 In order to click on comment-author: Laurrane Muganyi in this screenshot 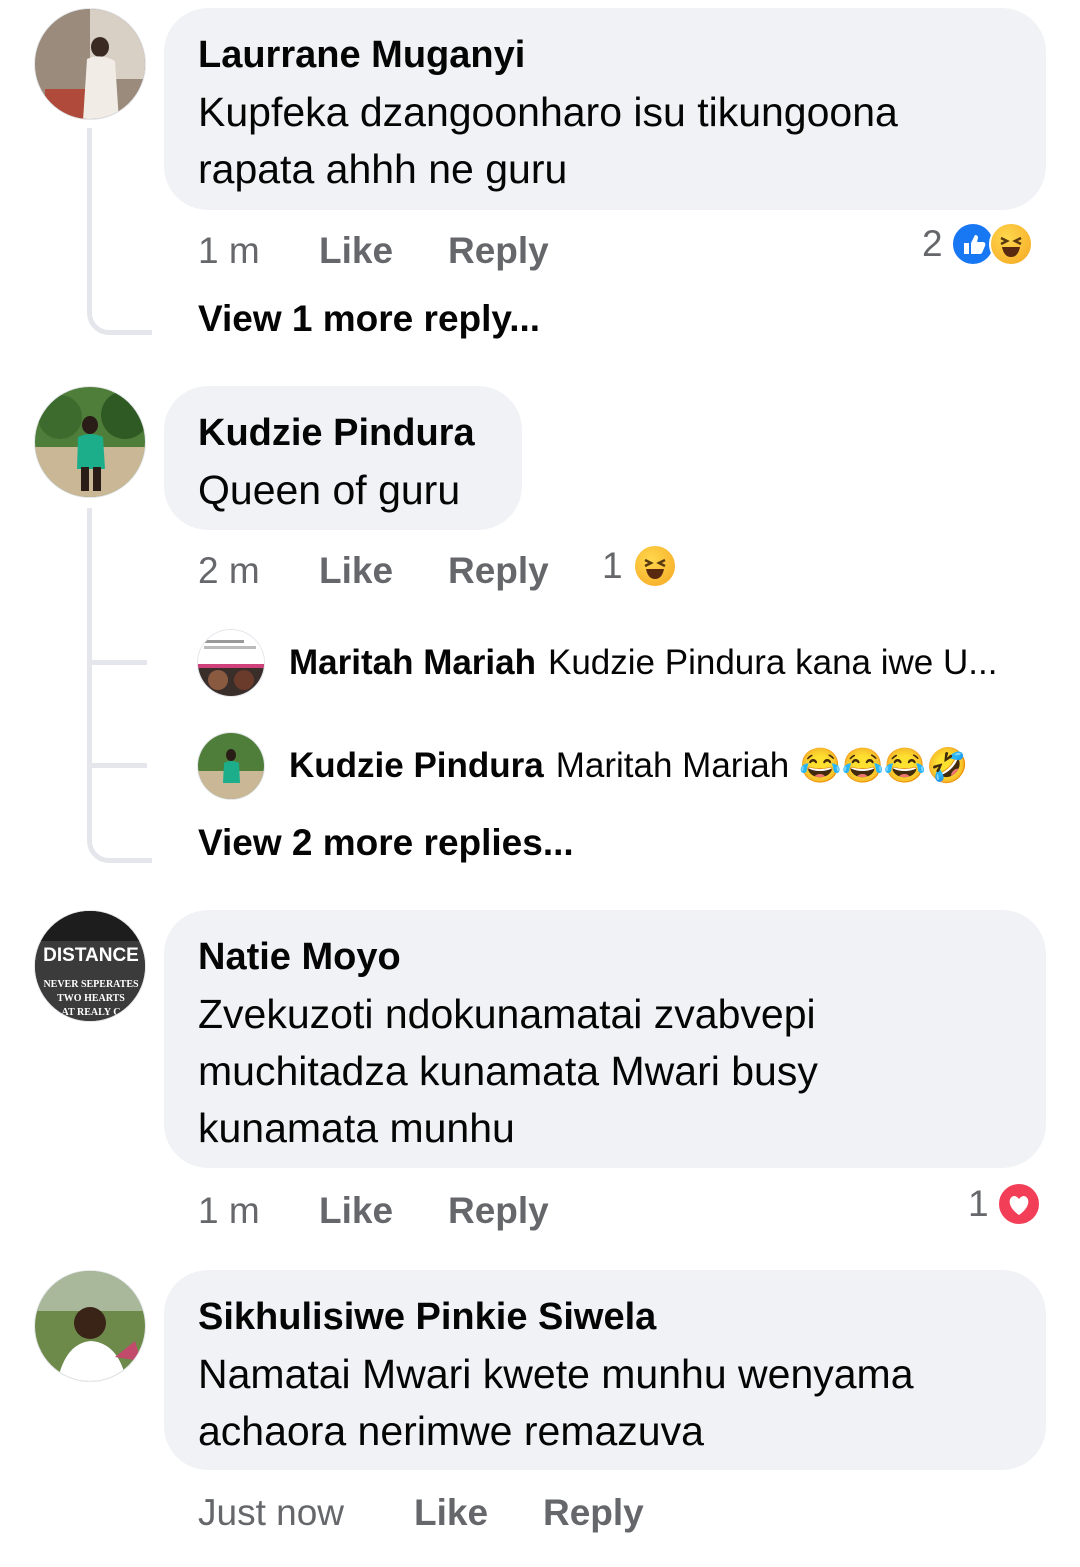, I will do `click(605, 55)`.